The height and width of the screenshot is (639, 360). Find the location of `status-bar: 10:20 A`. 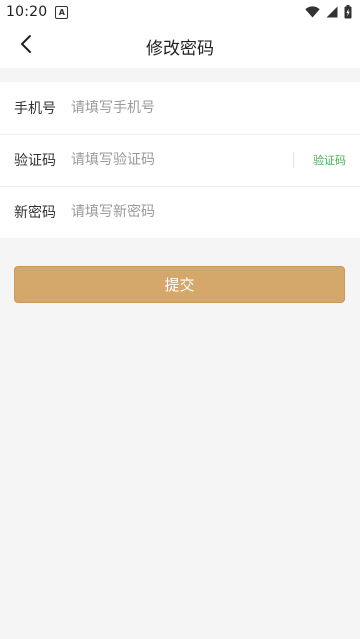

status-bar: 10:20 A is located at coordinates (180, 12).